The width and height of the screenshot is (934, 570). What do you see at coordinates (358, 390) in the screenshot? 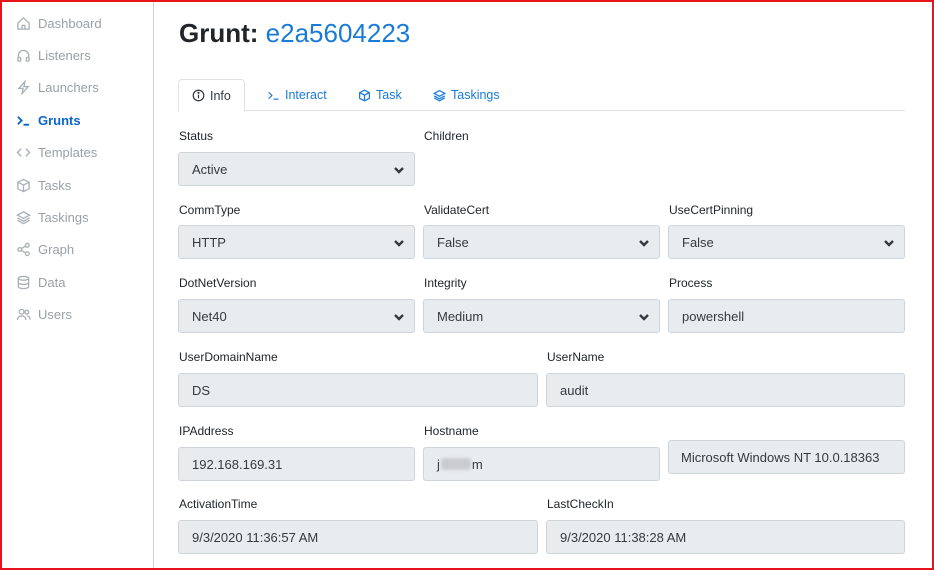
I see `userdomainname-field: DS` at bounding box center [358, 390].